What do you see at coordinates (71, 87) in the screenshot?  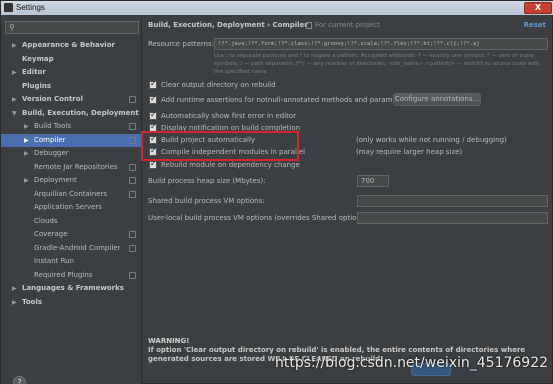 I see `sidebar-item-plugins: Plugins` at bounding box center [71, 87].